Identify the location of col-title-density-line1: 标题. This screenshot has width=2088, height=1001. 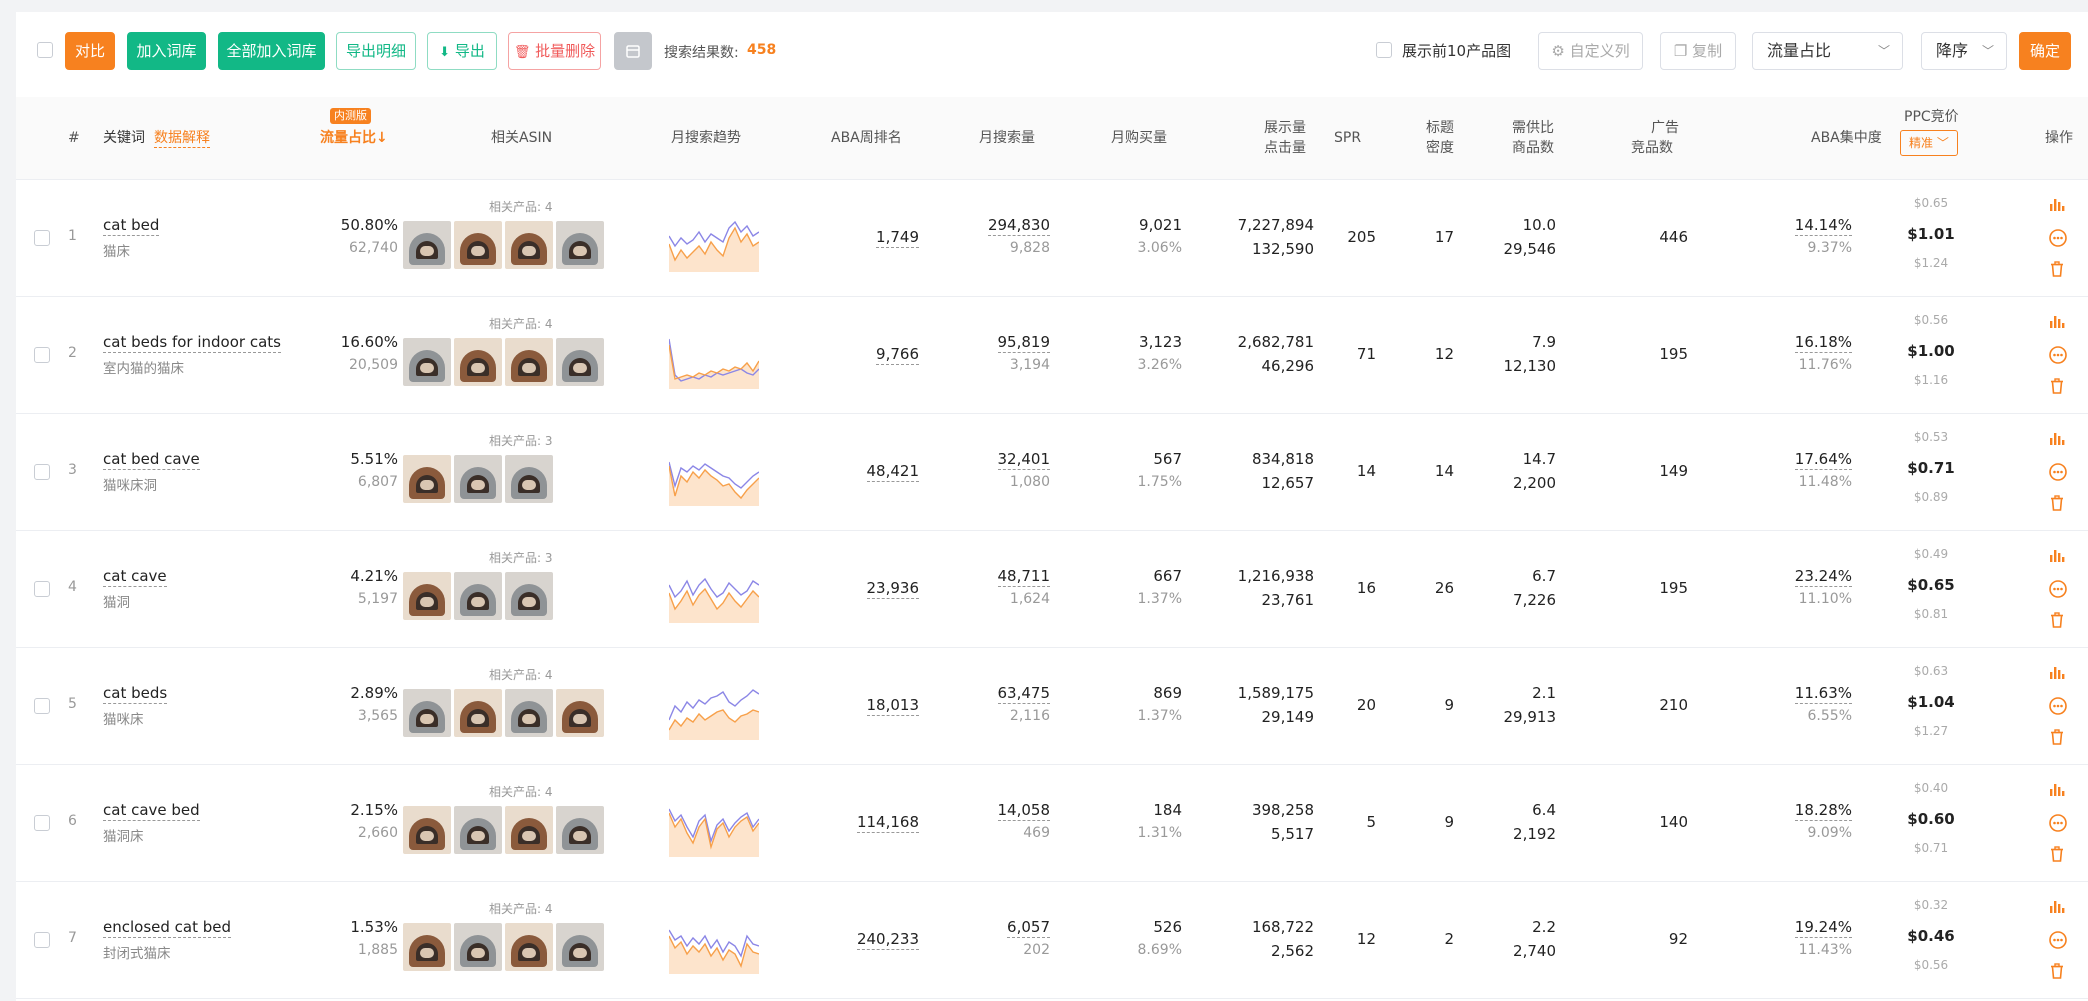
(1440, 128).